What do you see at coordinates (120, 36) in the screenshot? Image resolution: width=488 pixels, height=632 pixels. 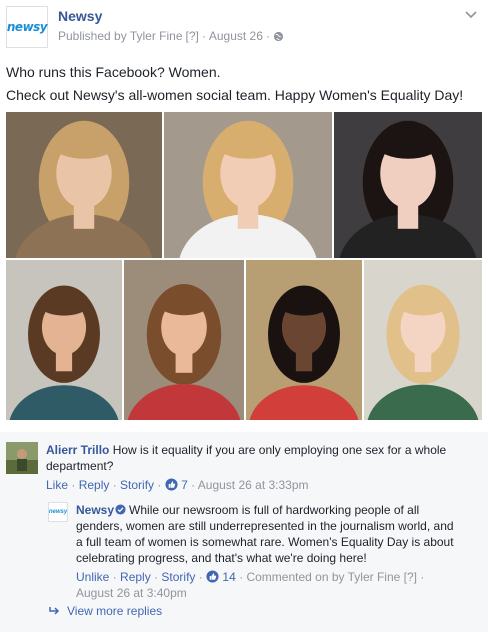 I see `published-by: Published by Tyler Fine` at bounding box center [120, 36].